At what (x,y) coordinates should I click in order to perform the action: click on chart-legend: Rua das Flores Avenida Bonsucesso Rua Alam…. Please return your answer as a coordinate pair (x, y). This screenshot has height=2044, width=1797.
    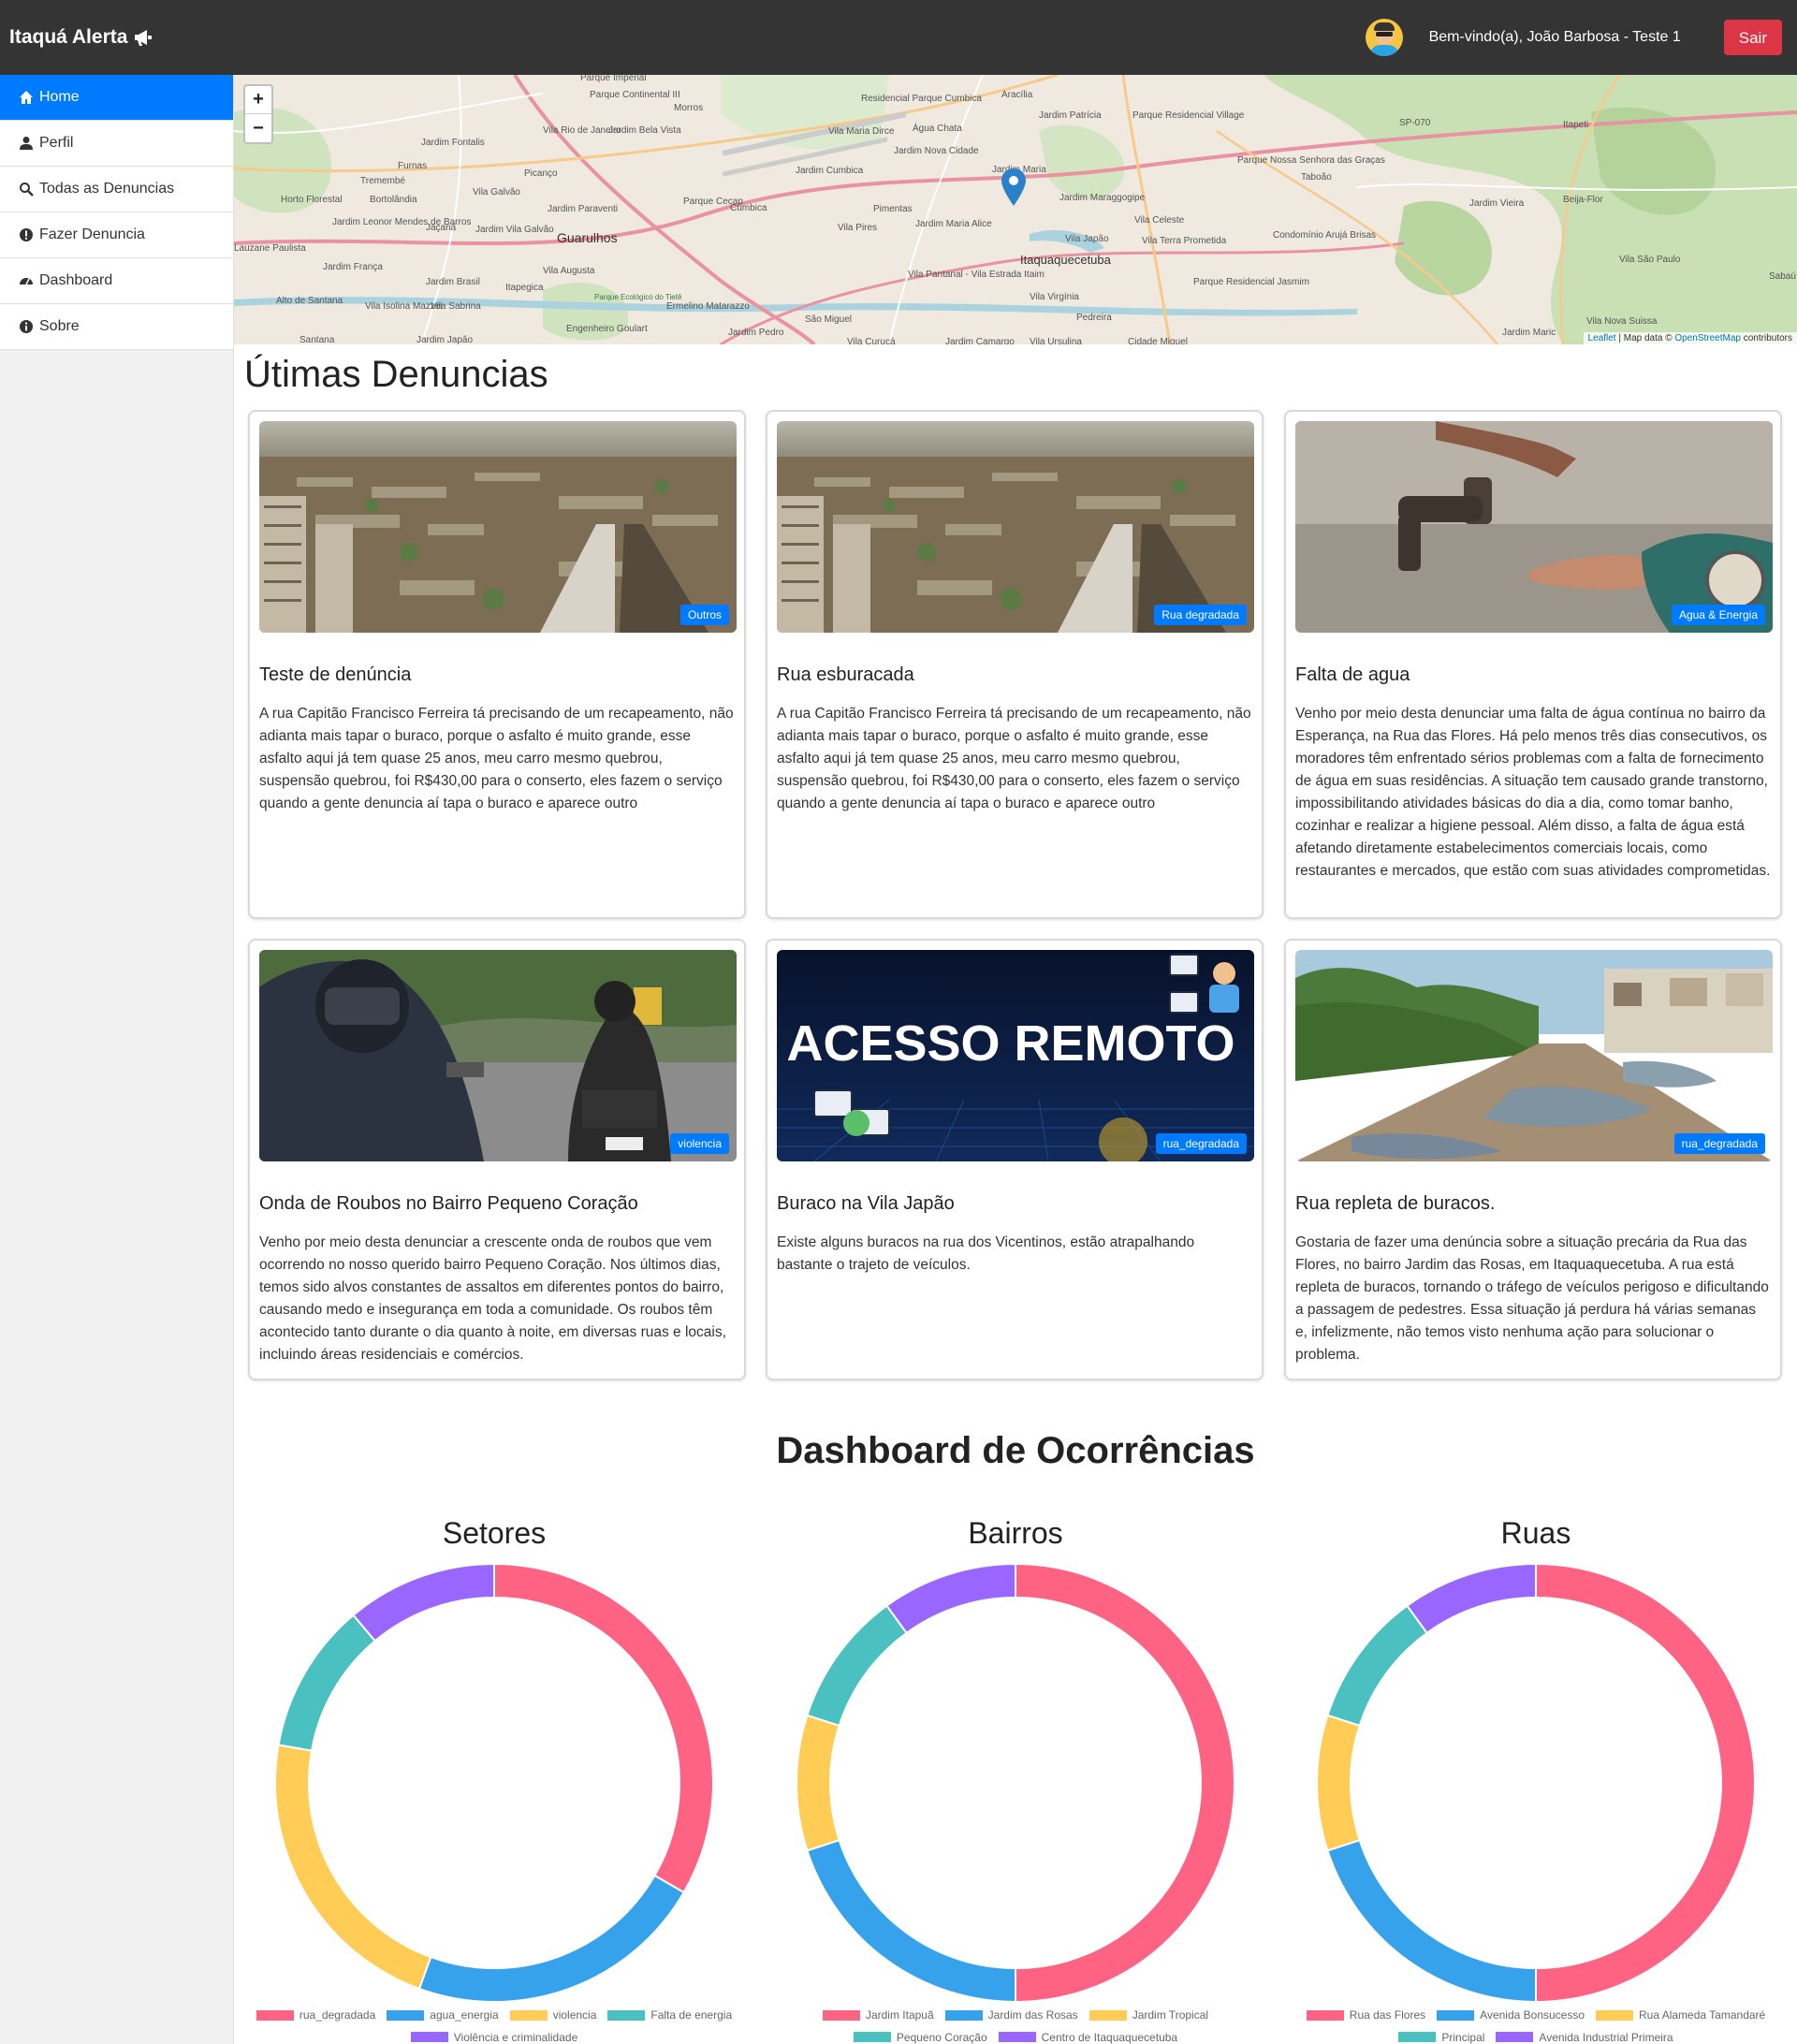
    Looking at the image, I should click on (1536, 2024).